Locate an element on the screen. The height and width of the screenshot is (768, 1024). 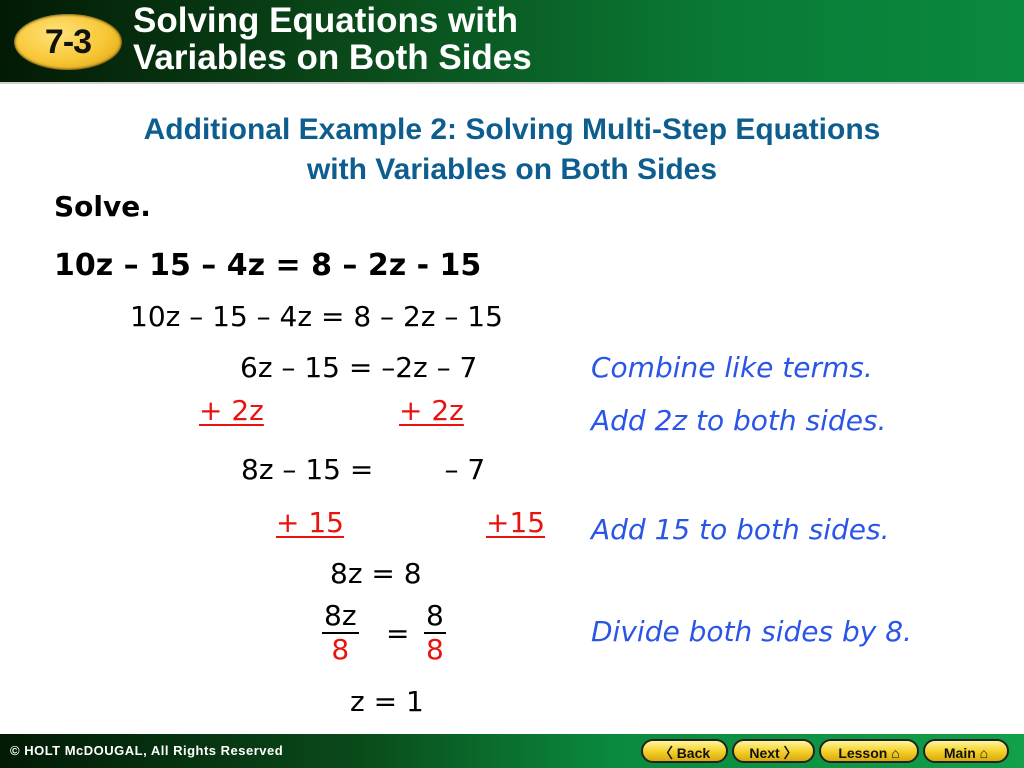
fraction-right-numerator: 8 is located at coordinates (435, 616).